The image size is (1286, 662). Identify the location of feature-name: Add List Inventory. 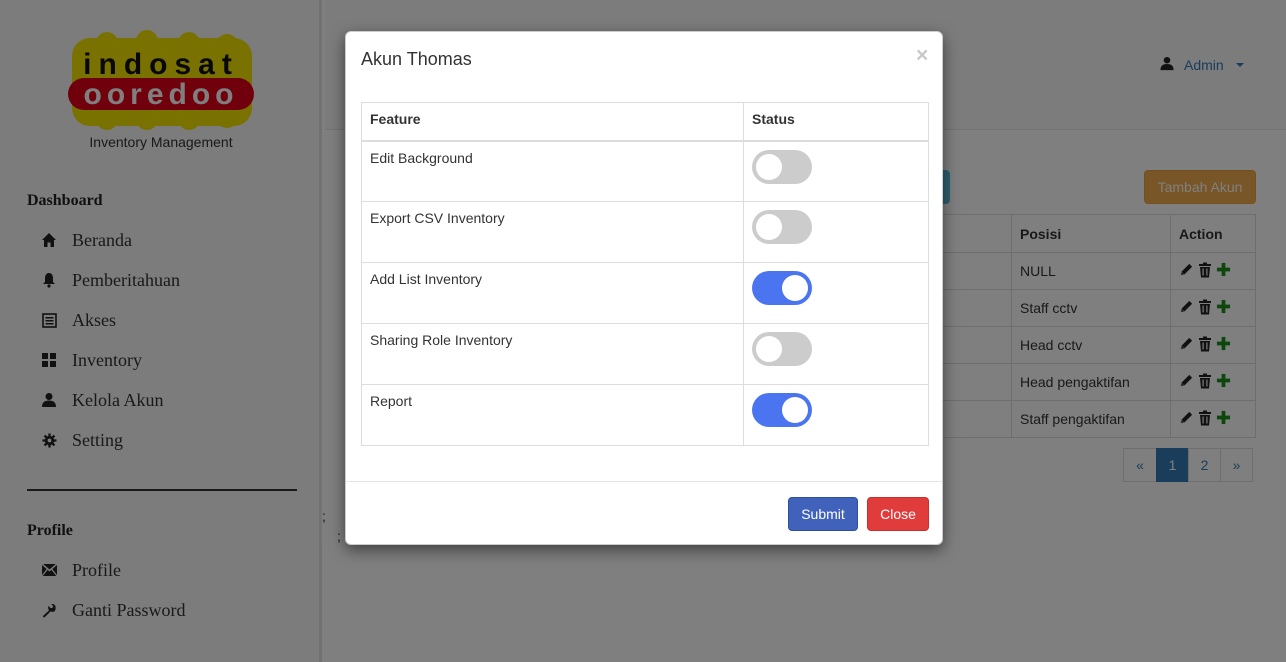
(552, 293).